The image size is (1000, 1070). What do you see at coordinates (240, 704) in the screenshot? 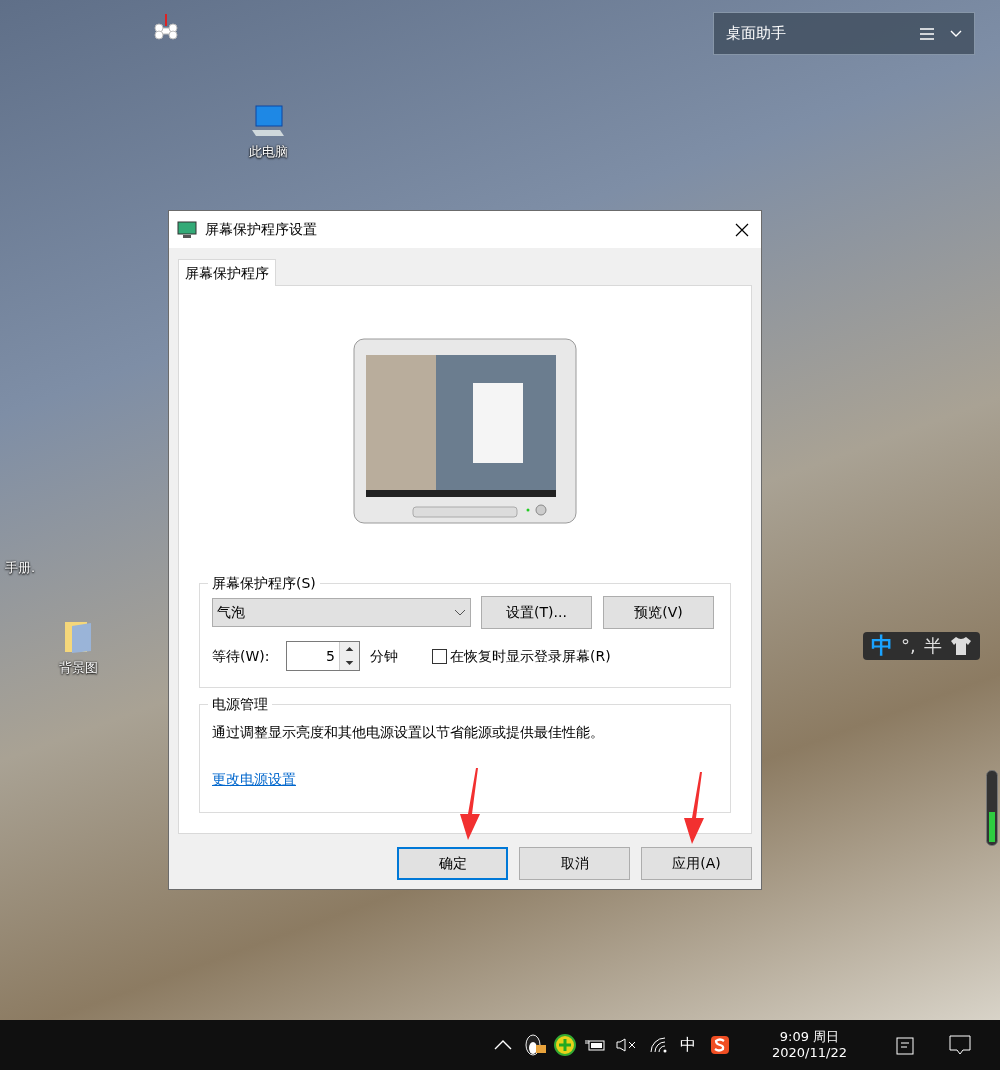
I see `group-label: 电源管理` at bounding box center [240, 704].